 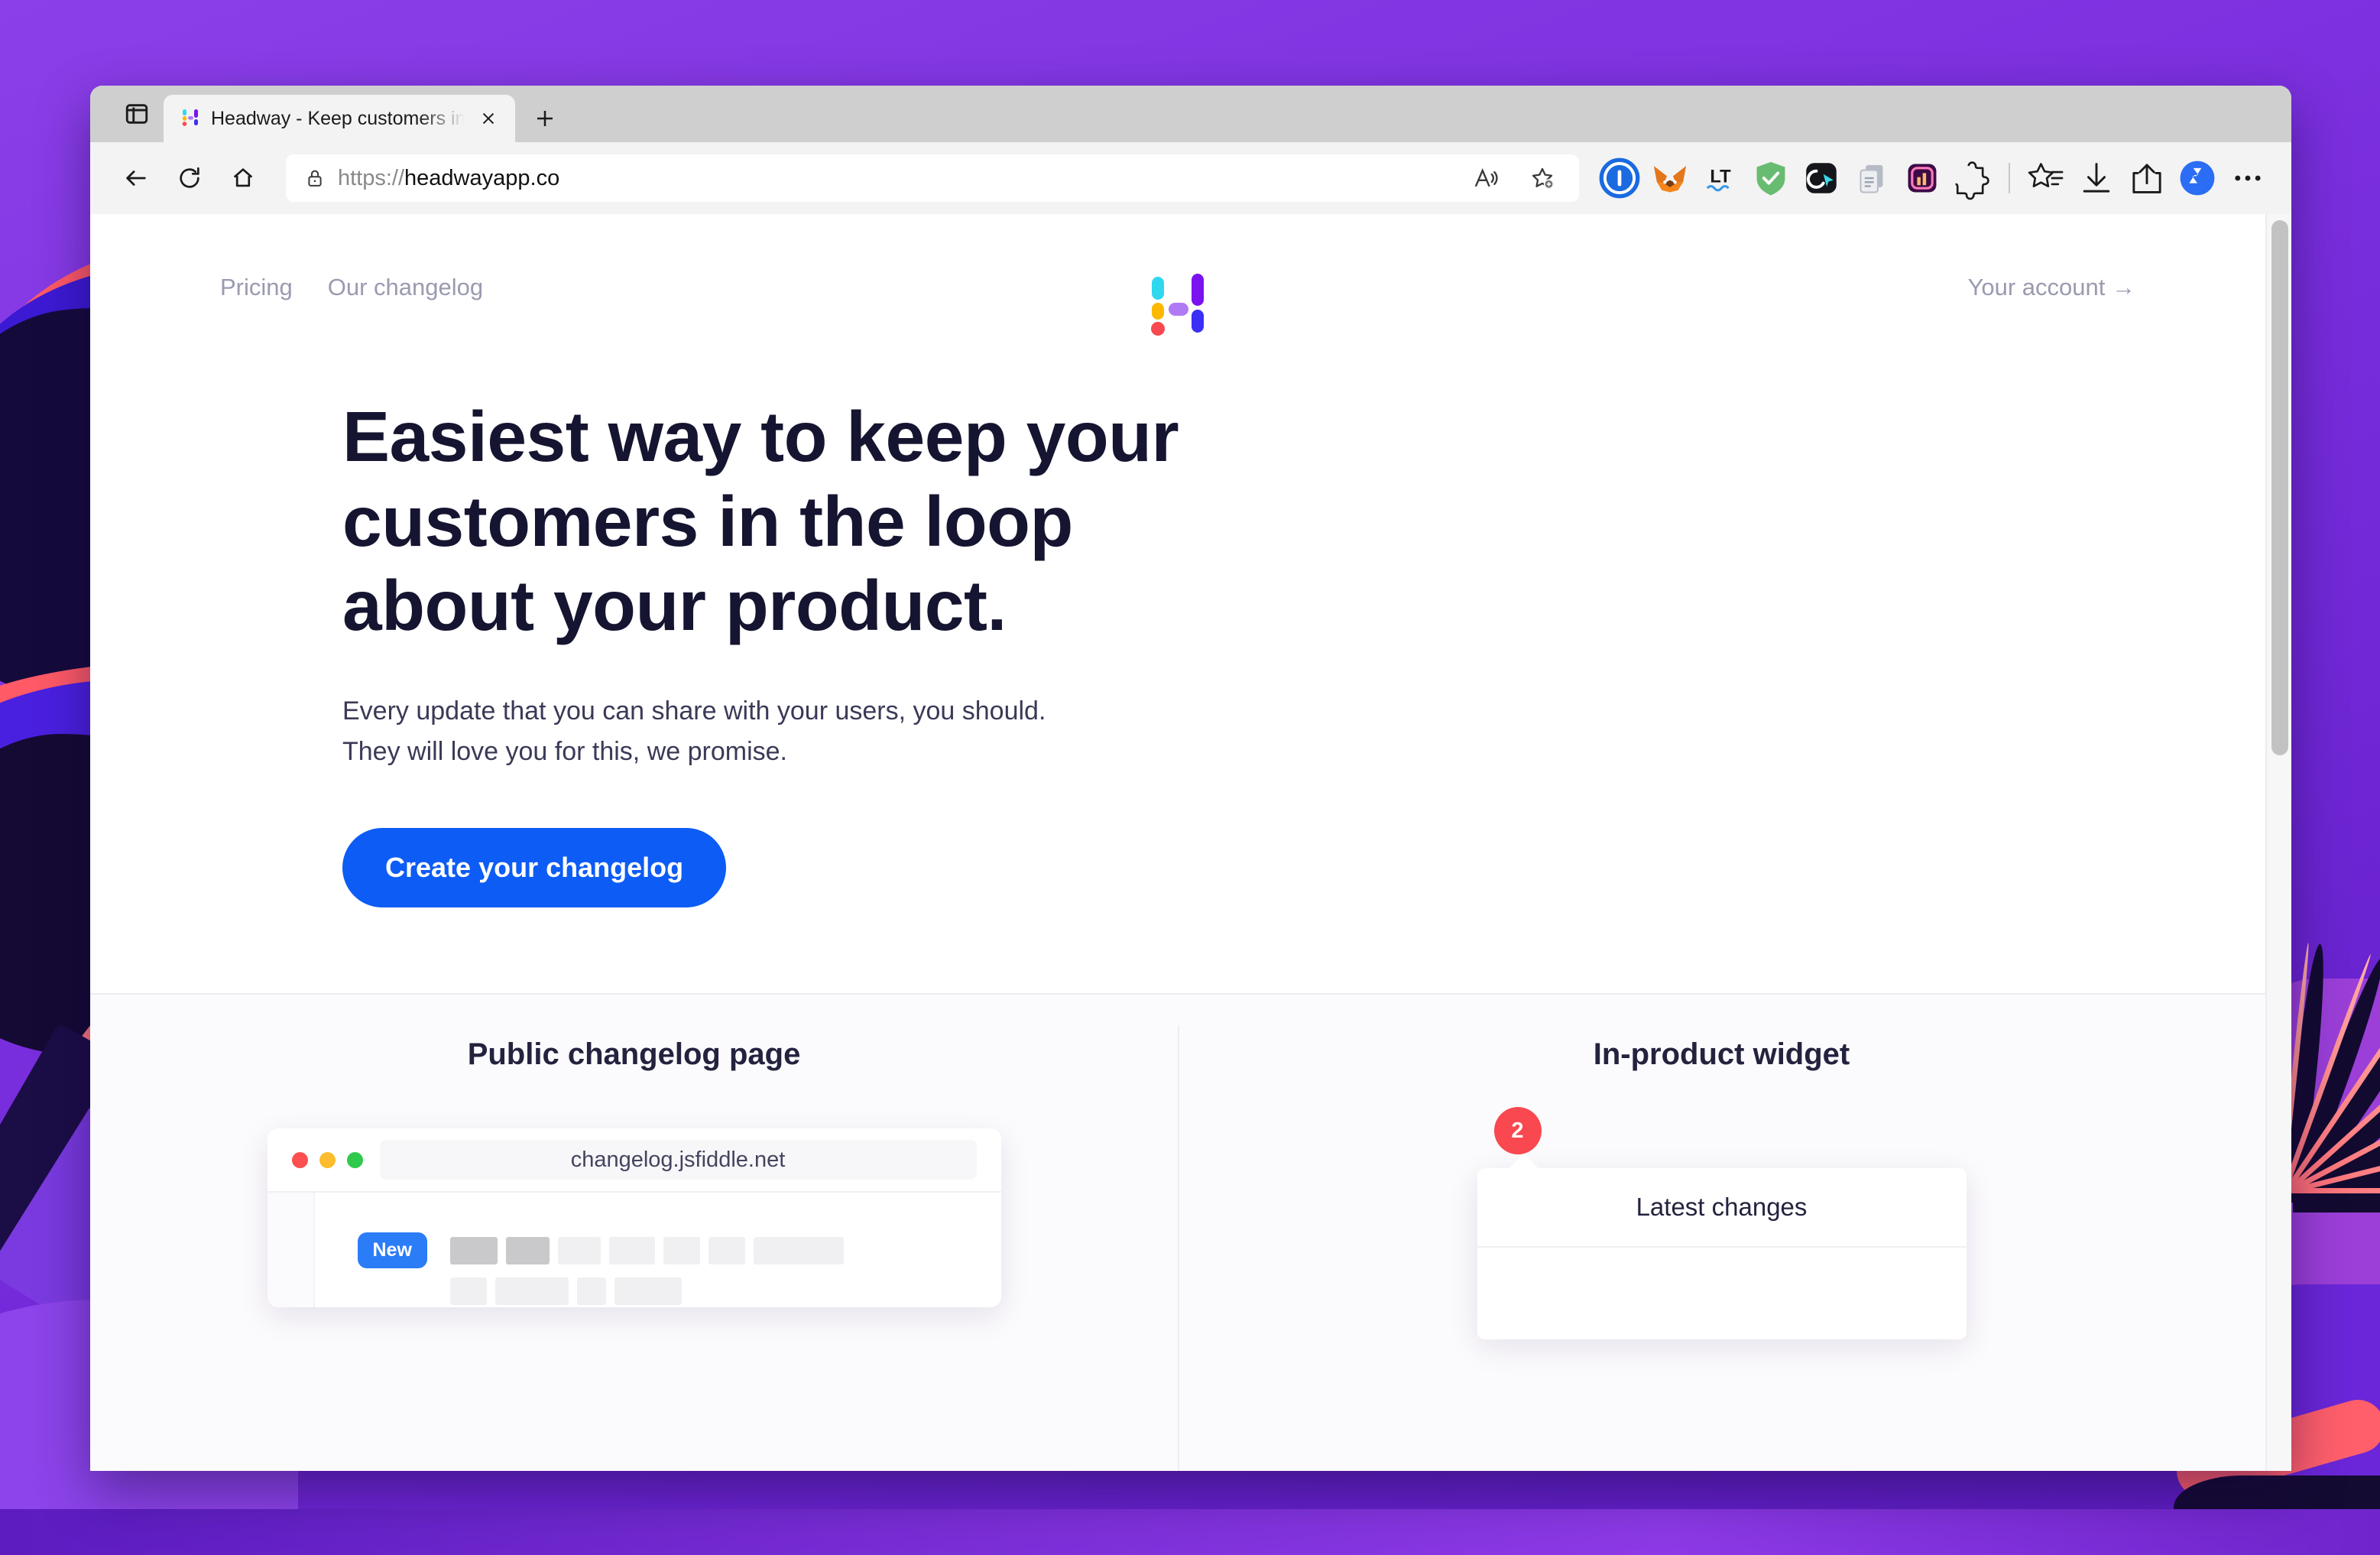 What do you see at coordinates (1922, 178) in the screenshot?
I see `analytics-extension-icon` at bounding box center [1922, 178].